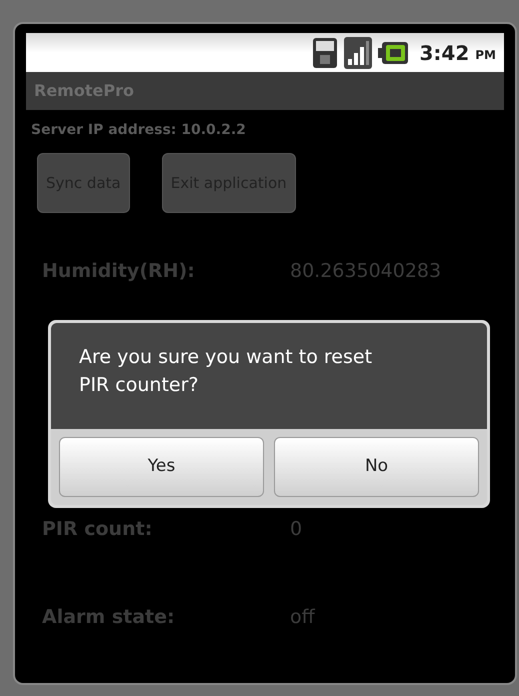  What do you see at coordinates (393, 53) in the screenshot?
I see `battery-icon` at bounding box center [393, 53].